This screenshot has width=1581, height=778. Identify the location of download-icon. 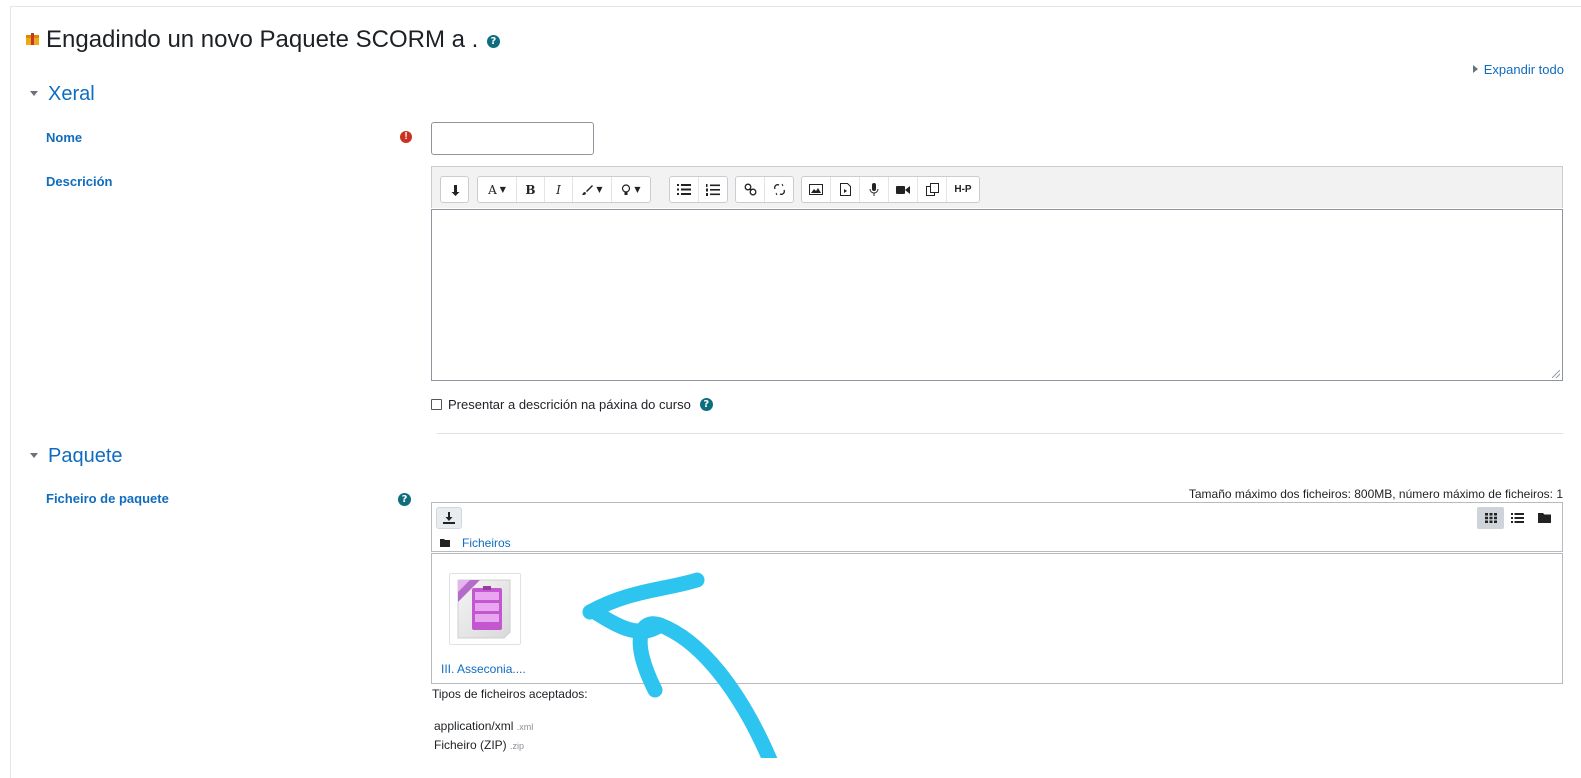
(449, 518).